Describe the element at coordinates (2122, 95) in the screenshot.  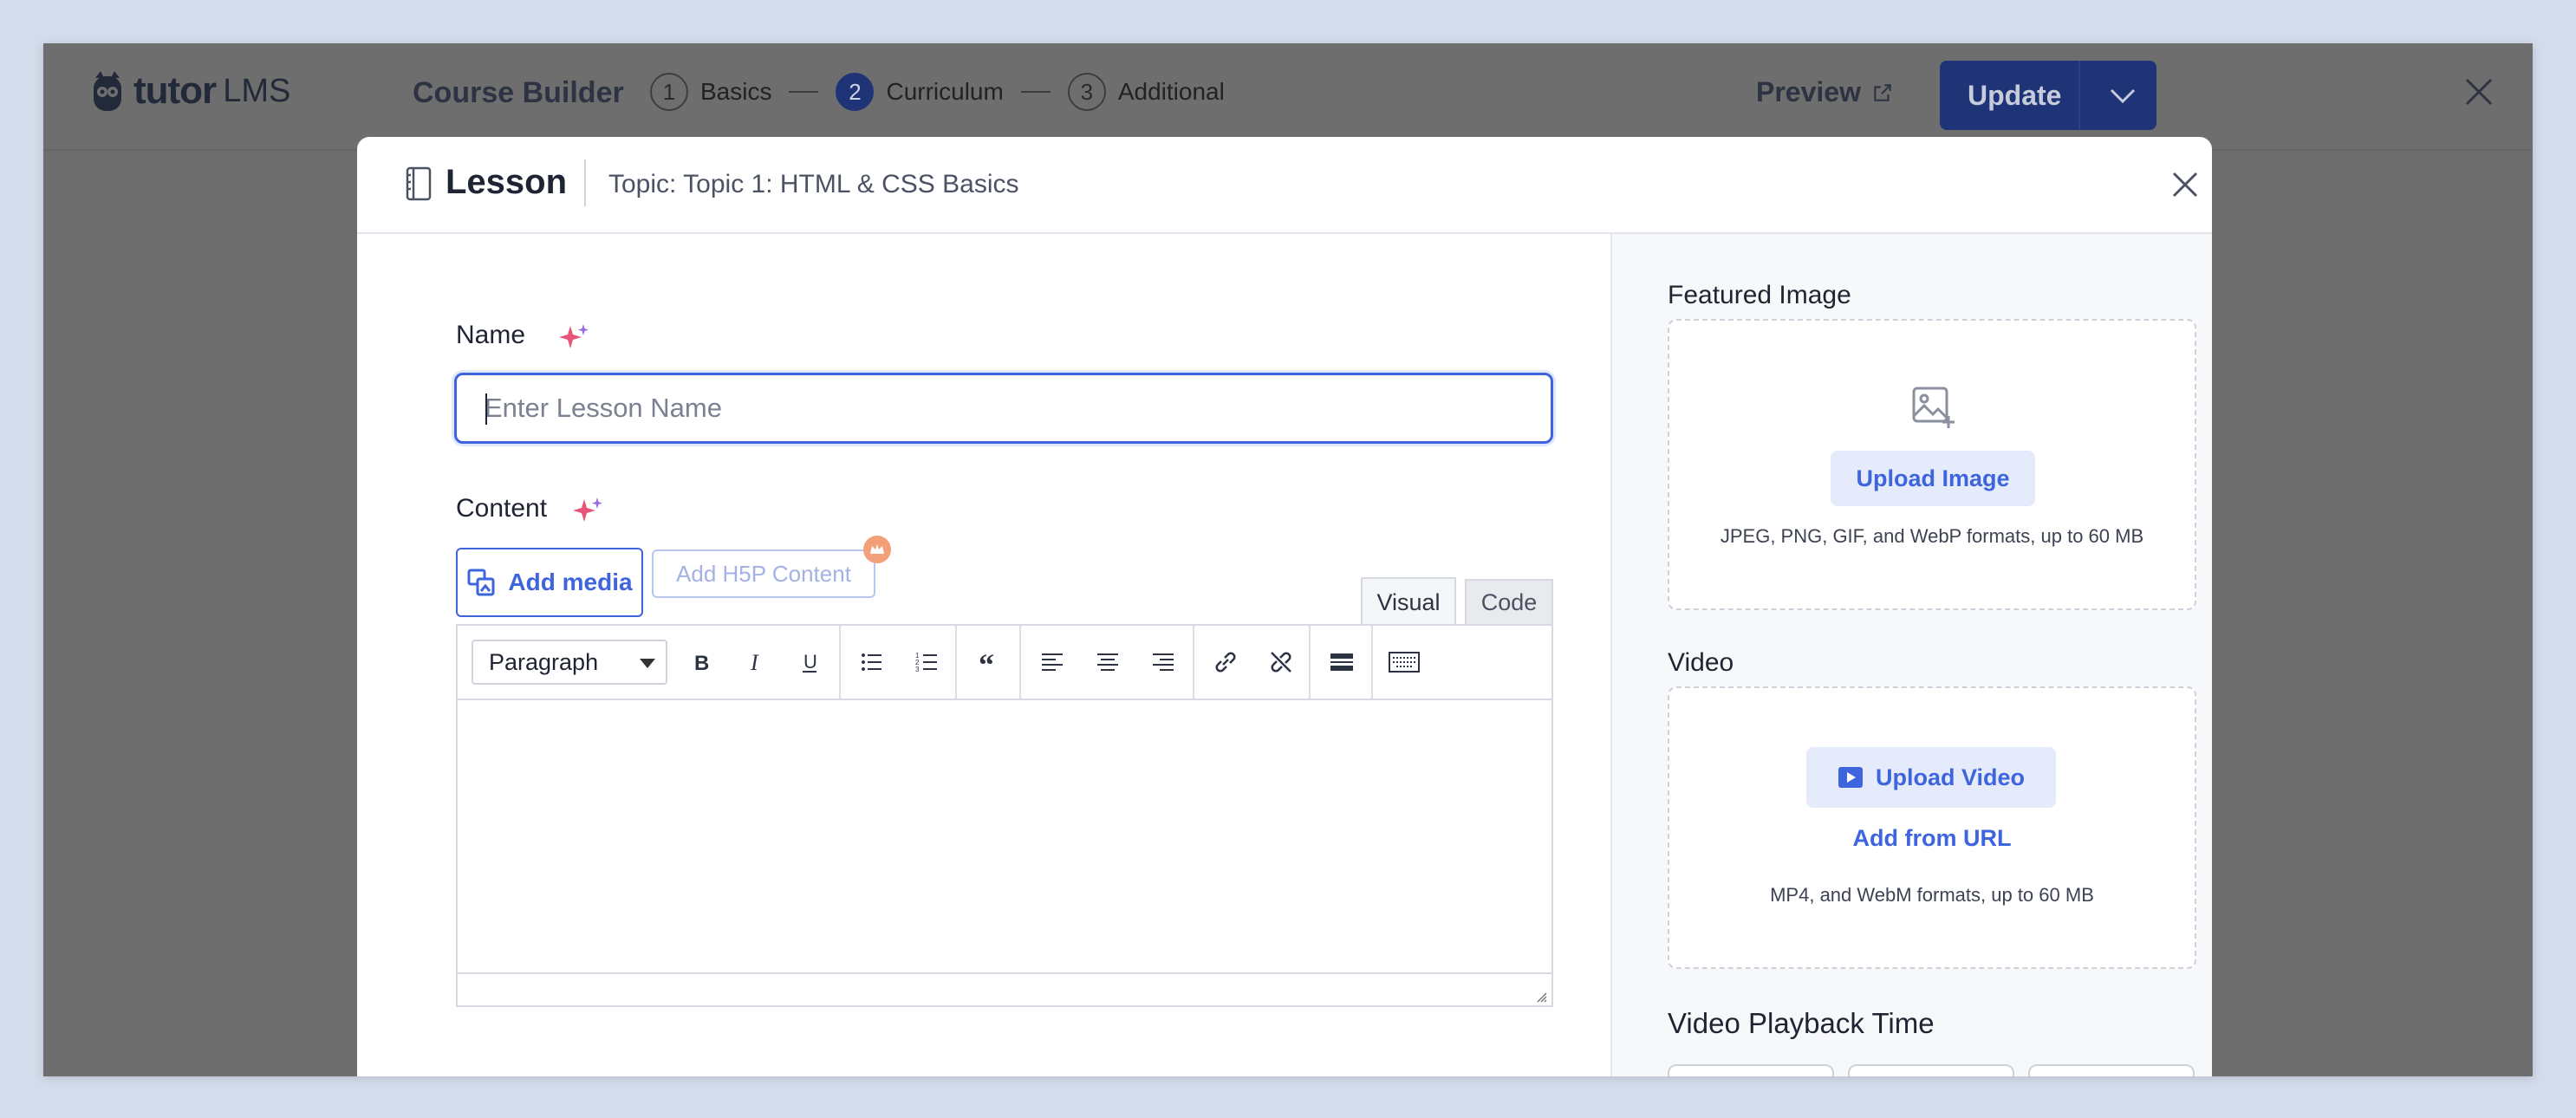
I see `chevron-down-icon` at that location.